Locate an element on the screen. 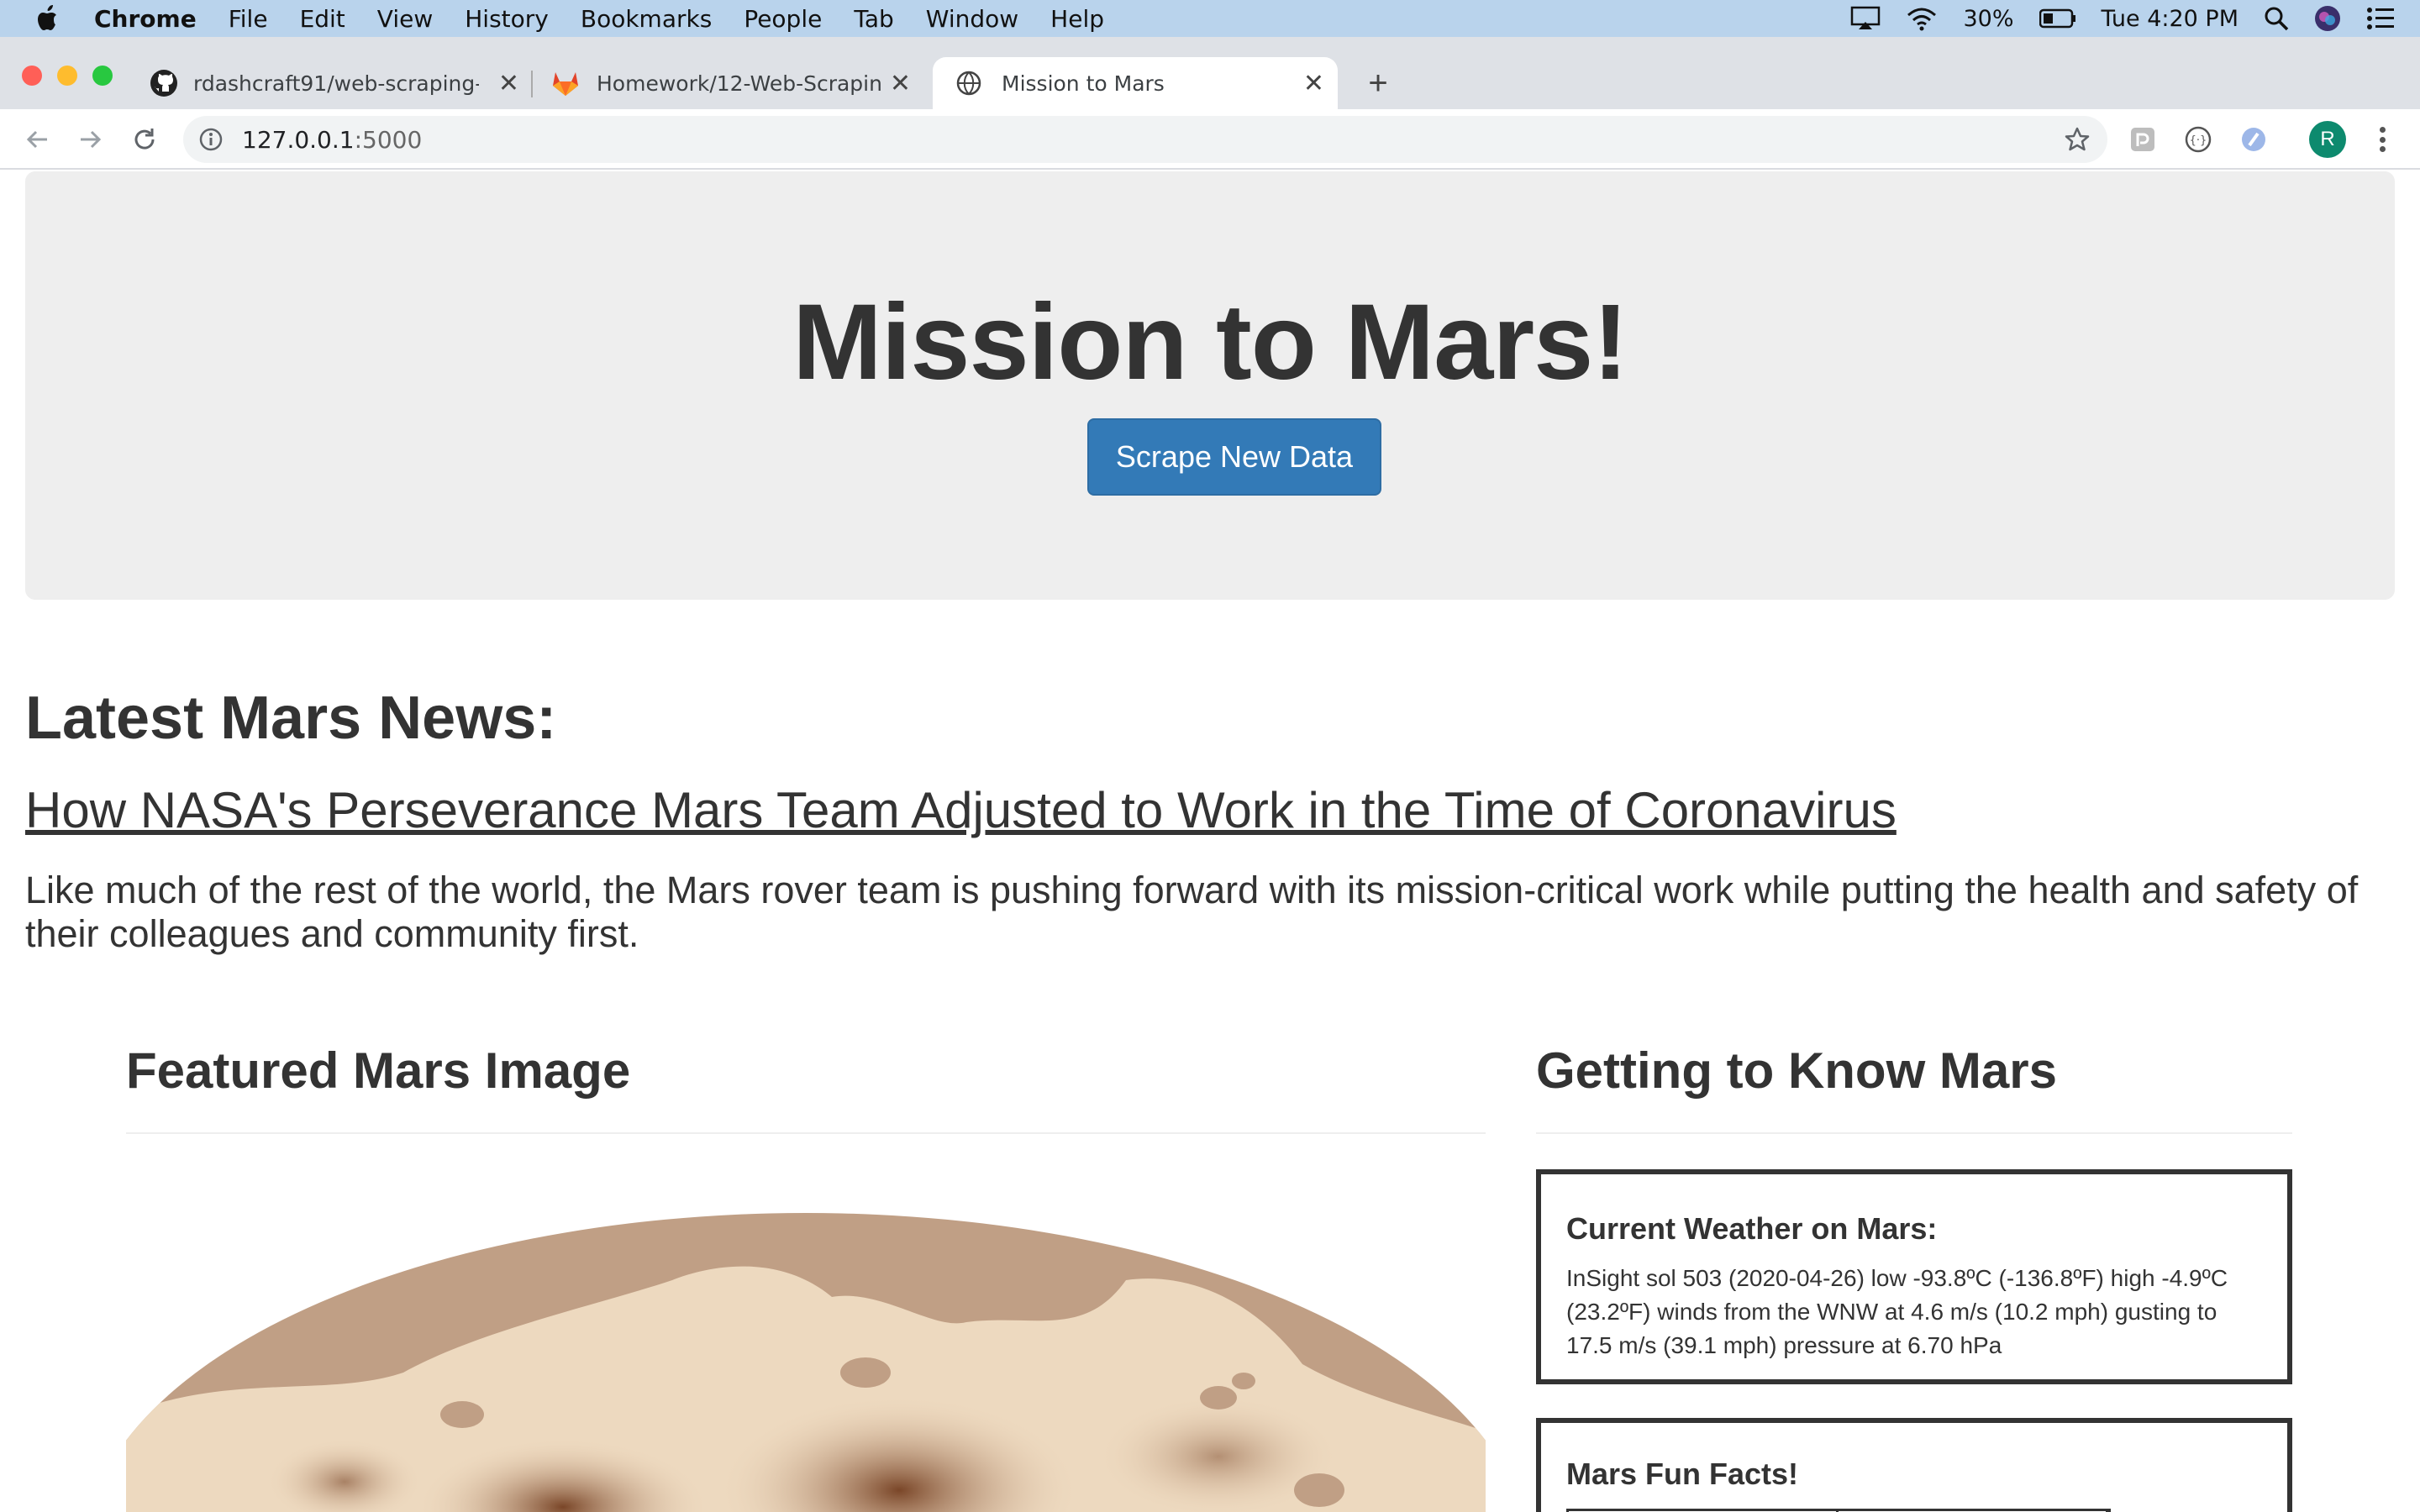 This screenshot has width=2420, height=1512. back-button is located at coordinates (37, 139).